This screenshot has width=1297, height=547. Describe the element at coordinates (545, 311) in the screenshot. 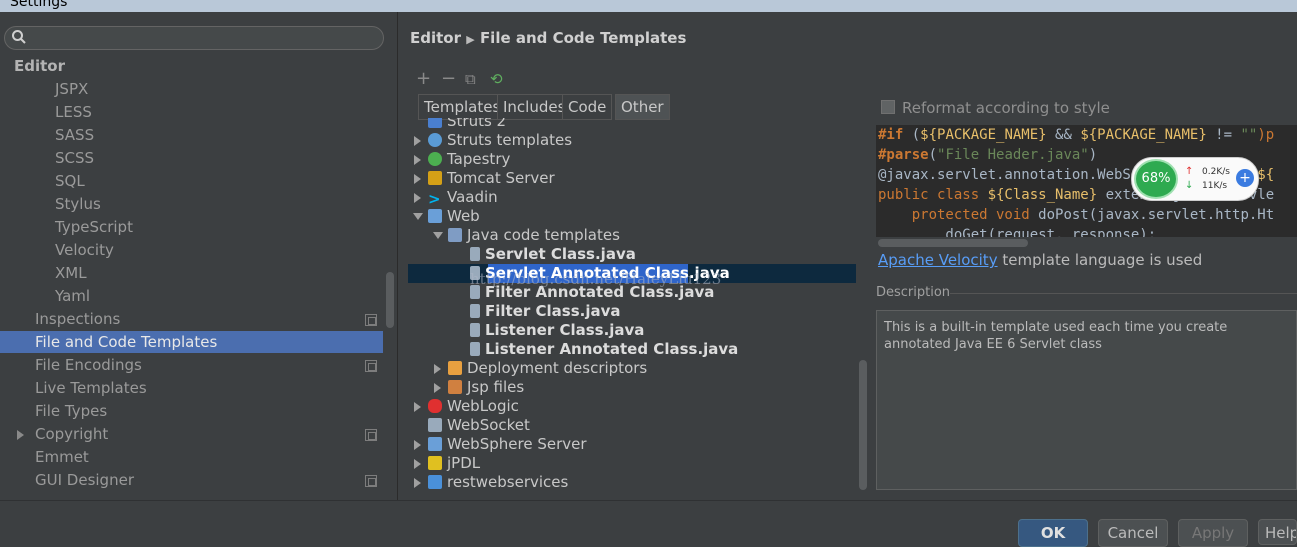

I see `tree-item-filter-class: Filter Class.java` at that location.